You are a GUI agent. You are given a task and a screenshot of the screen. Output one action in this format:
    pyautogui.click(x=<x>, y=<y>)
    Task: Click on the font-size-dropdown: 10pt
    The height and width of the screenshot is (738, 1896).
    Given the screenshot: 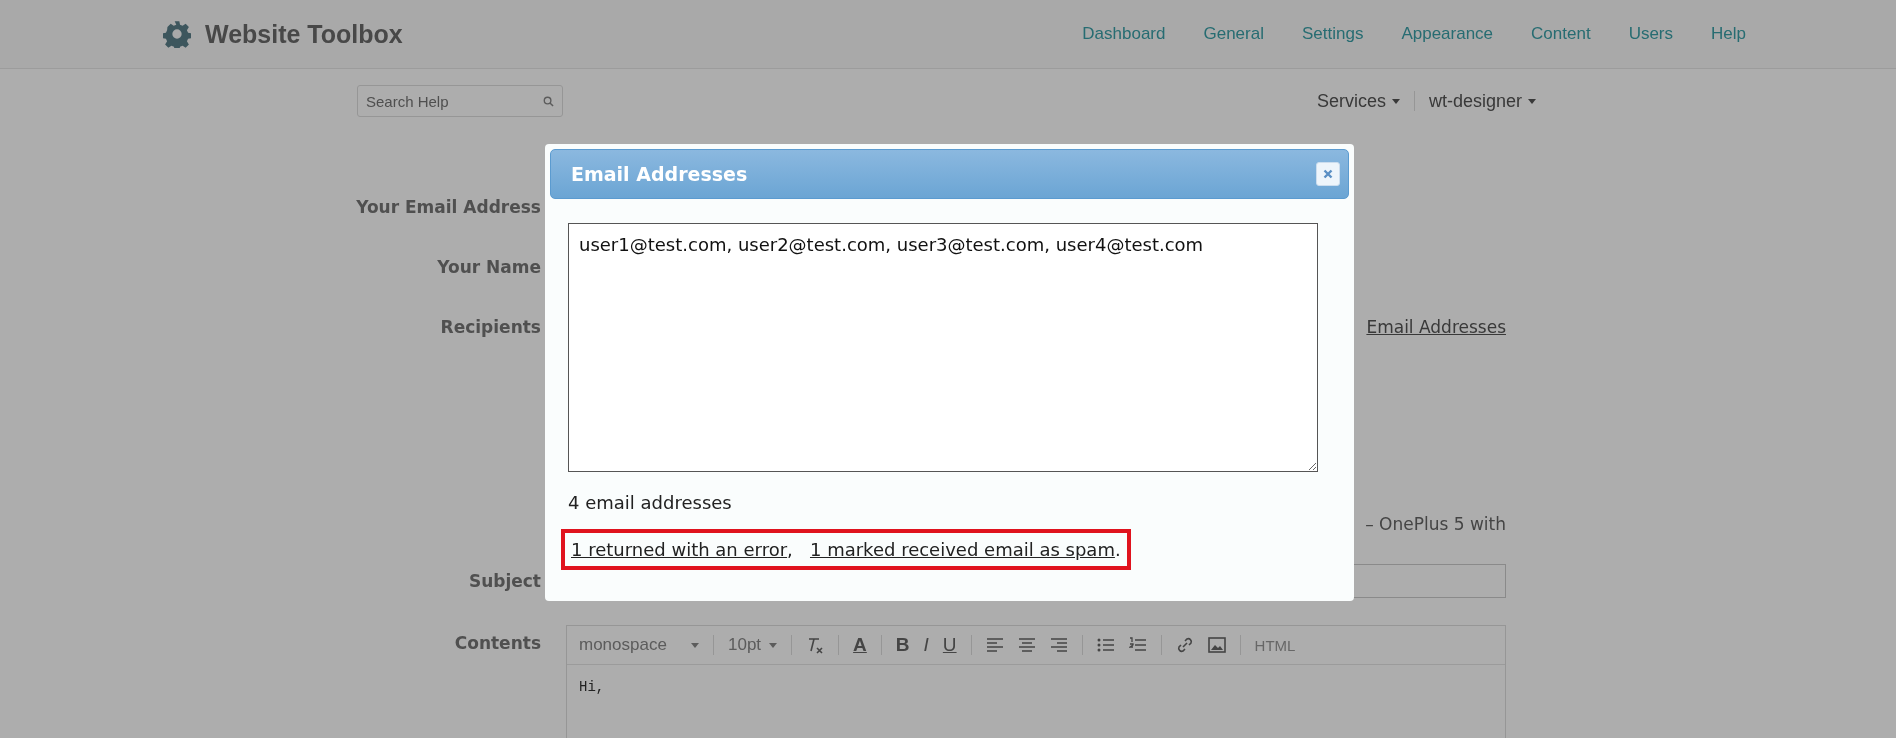 What is the action you would take?
    pyautogui.click(x=753, y=645)
    